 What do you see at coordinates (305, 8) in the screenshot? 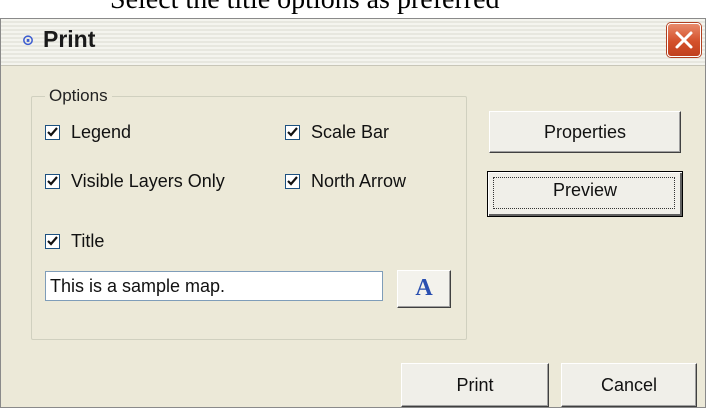
I see `caption-text: Select the title options as preferred` at bounding box center [305, 8].